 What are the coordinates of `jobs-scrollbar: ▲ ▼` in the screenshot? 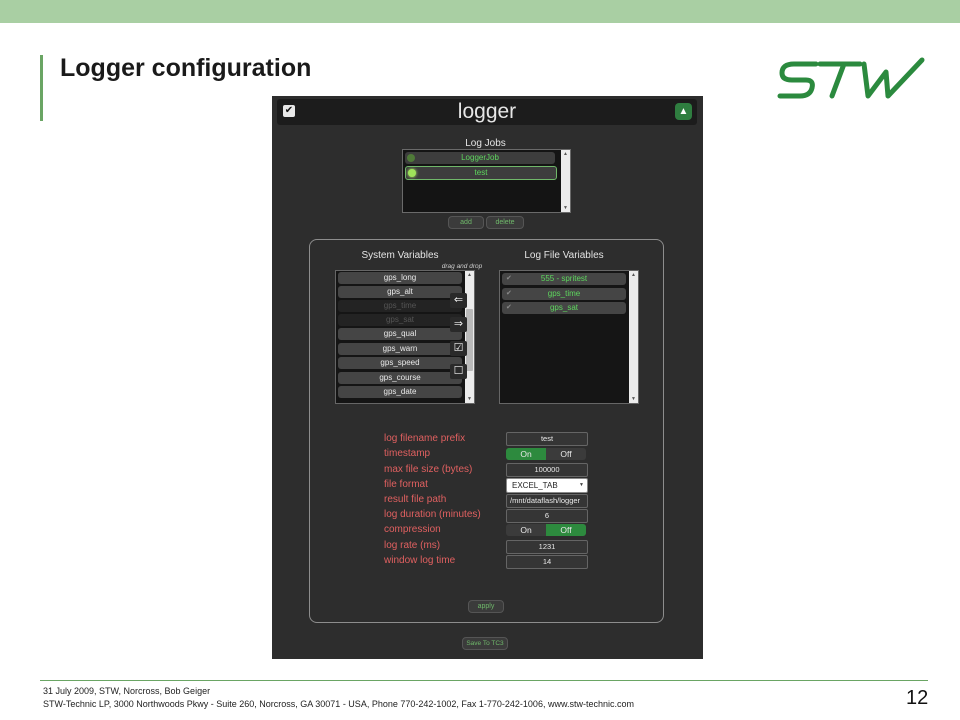 It's located at (565, 181).